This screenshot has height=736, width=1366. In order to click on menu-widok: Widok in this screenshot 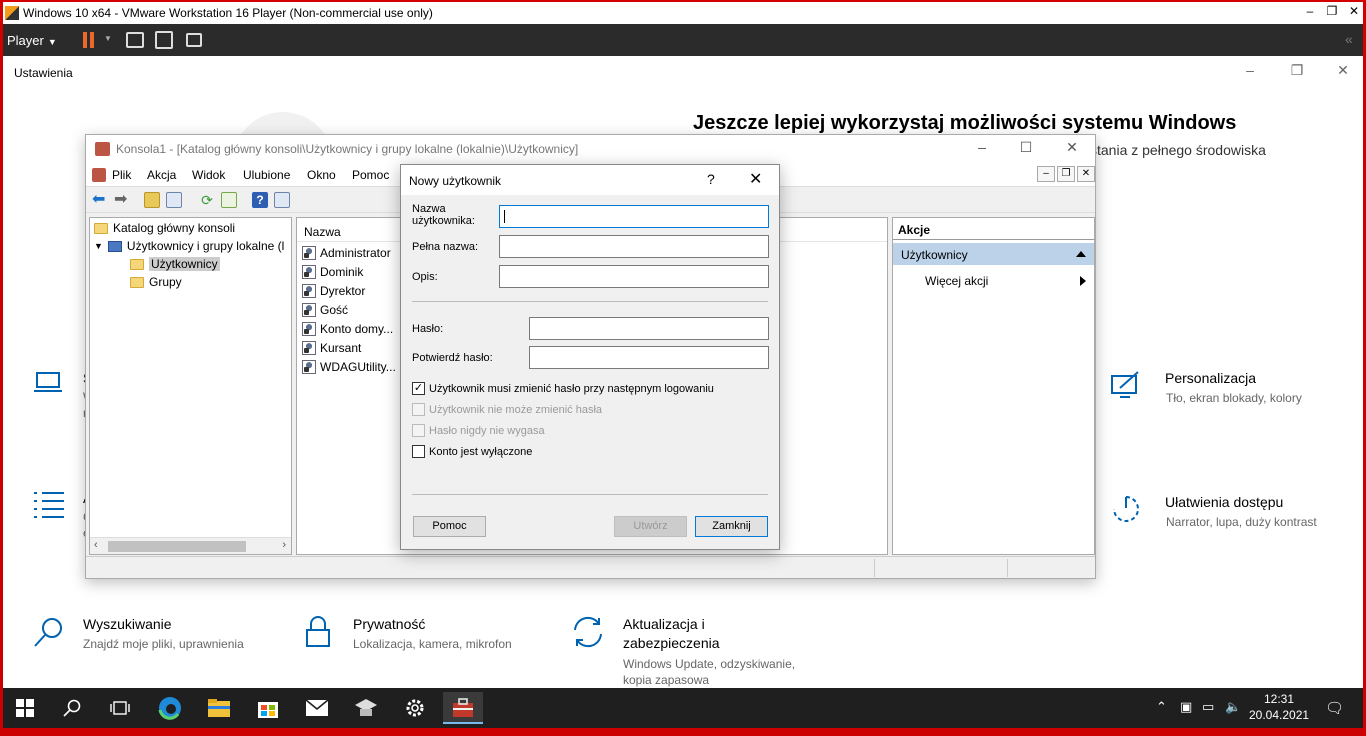, I will do `click(208, 175)`.